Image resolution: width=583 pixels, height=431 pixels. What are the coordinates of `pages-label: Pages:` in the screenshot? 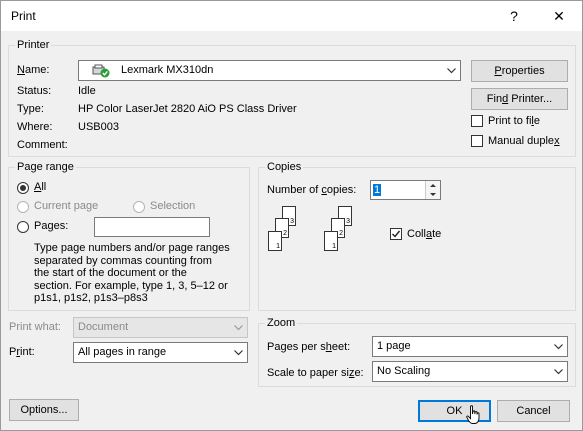 It's located at (51, 226).